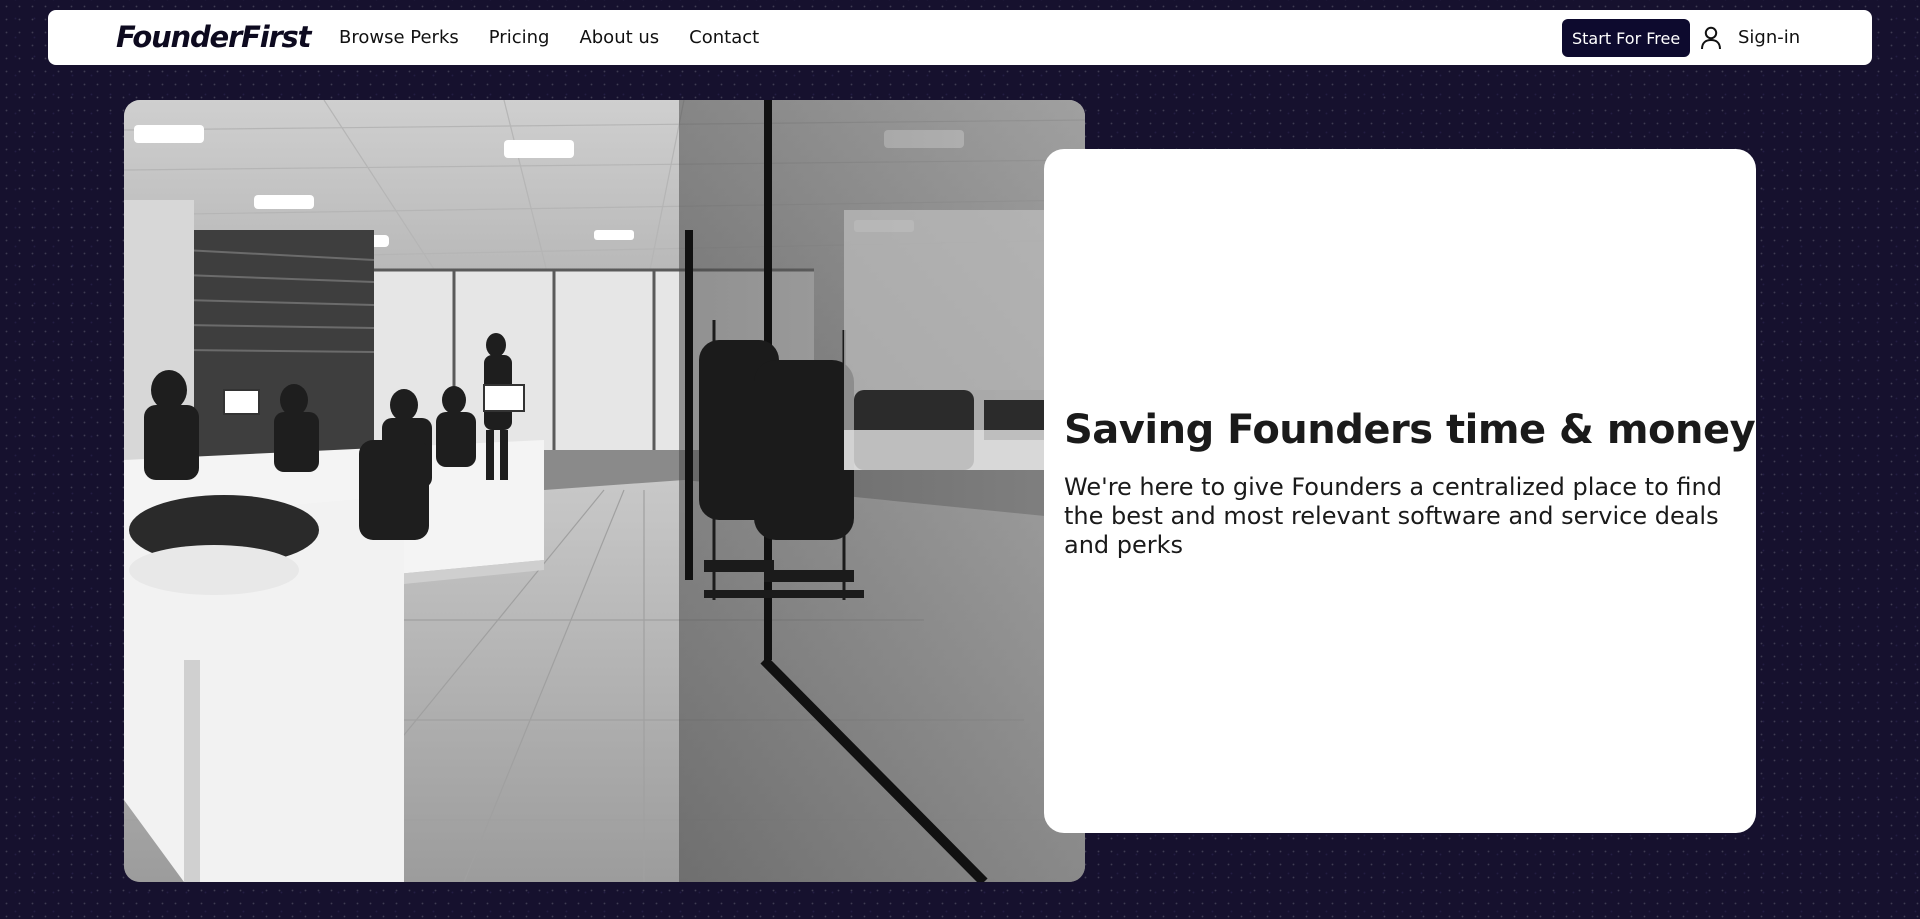 The image size is (1920, 919). I want to click on user-icon, so click(1711, 38).